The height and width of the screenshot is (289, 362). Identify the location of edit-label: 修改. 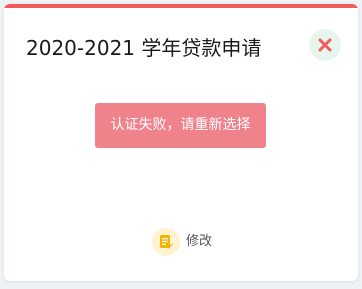
(199, 241).